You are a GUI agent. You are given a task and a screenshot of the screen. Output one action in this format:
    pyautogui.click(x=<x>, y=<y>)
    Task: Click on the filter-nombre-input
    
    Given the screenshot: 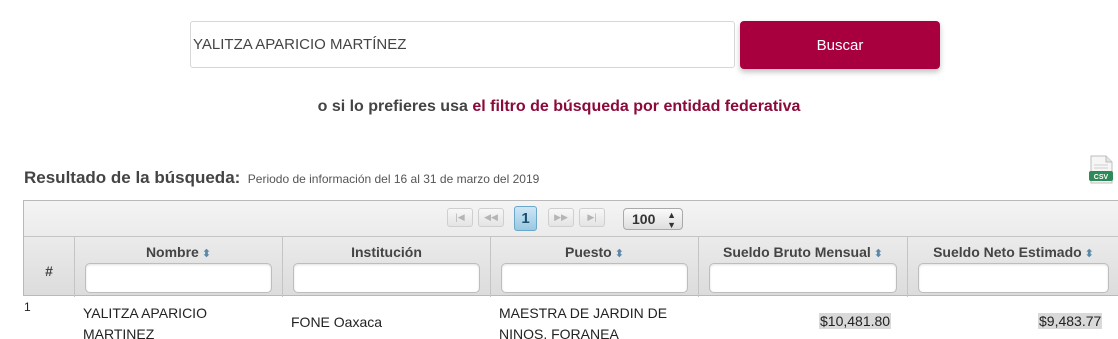 What is the action you would take?
    pyautogui.click(x=178, y=278)
    